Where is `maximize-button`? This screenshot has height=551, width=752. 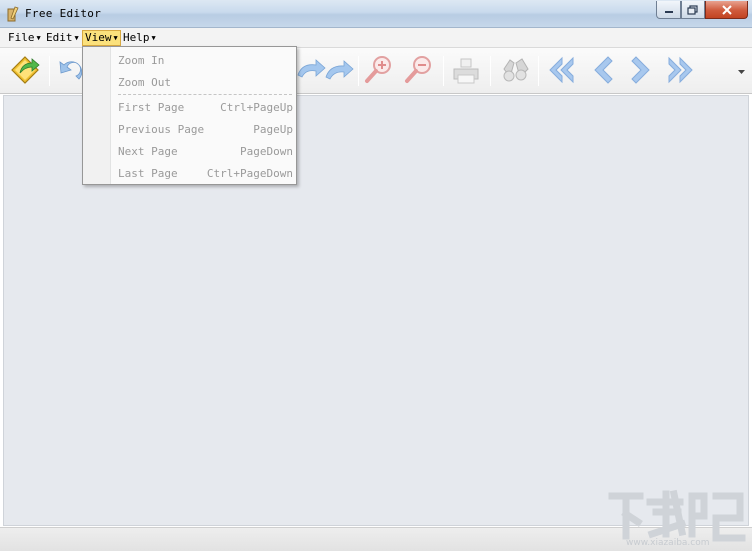
maximize-button is located at coordinates (693, 10).